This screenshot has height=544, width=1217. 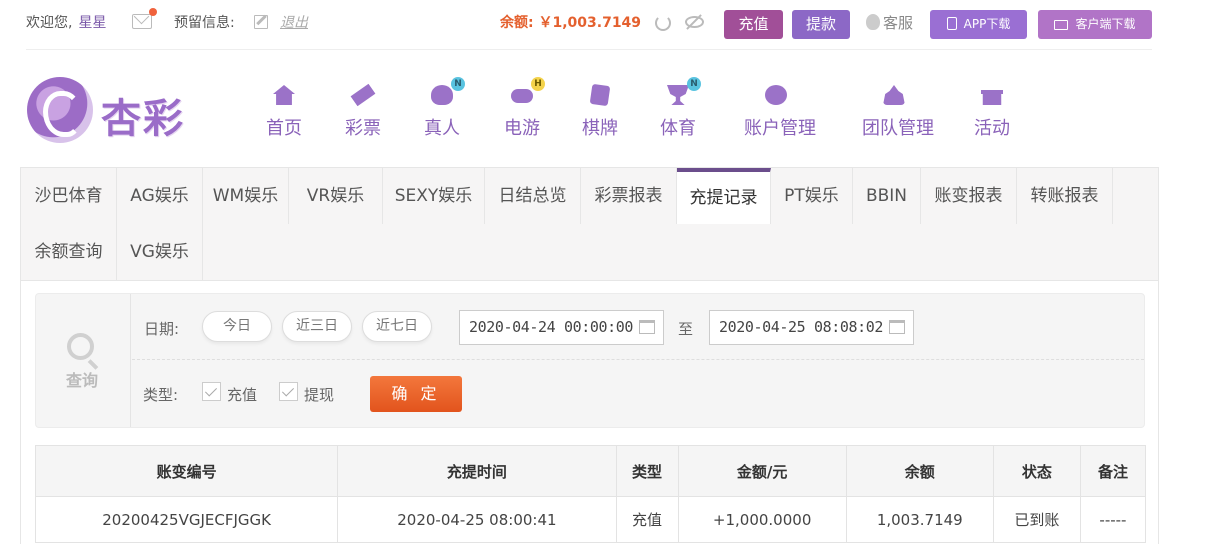 What do you see at coordinates (82, 380) in the screenshot?
I see `query-label: 查询` at bounding box center [82, 380].